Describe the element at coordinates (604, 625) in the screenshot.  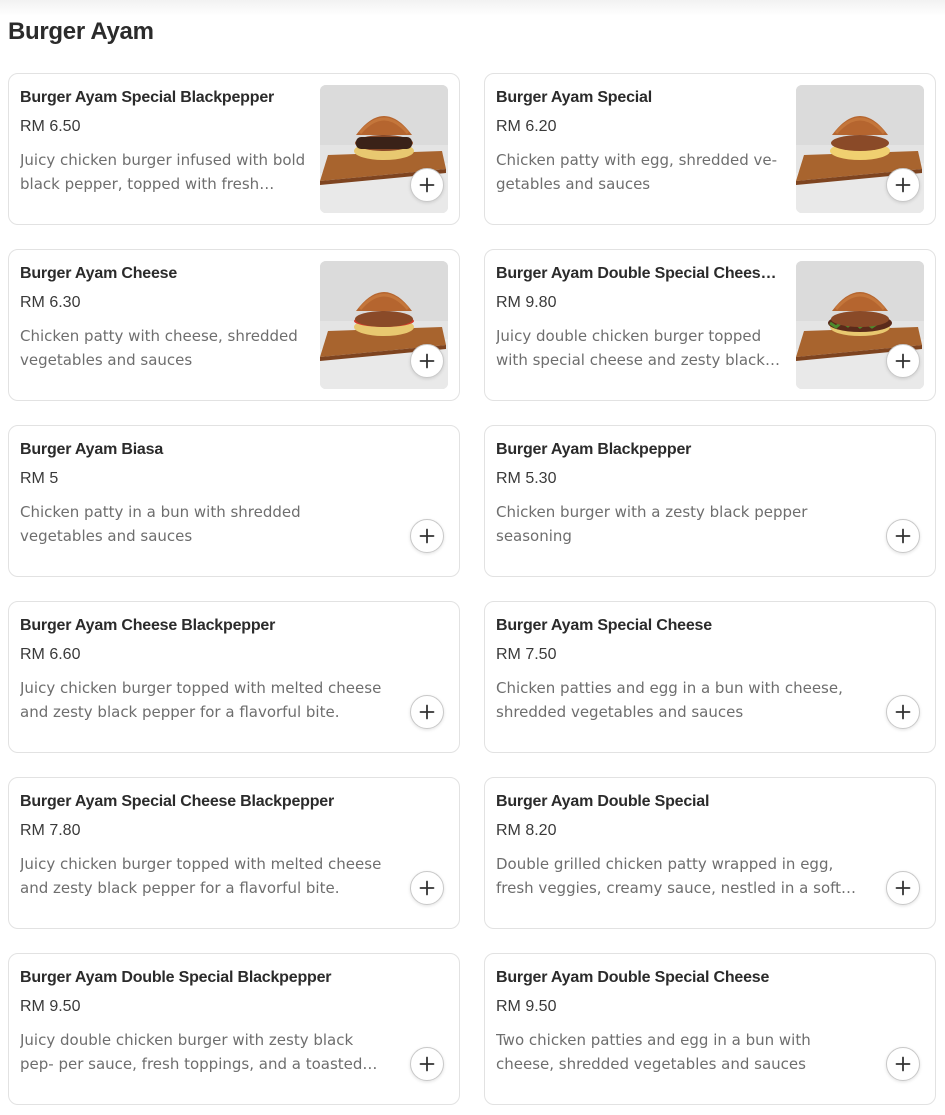
I see `menu-item-name: Burger Ayam Special Cheese` at that location.